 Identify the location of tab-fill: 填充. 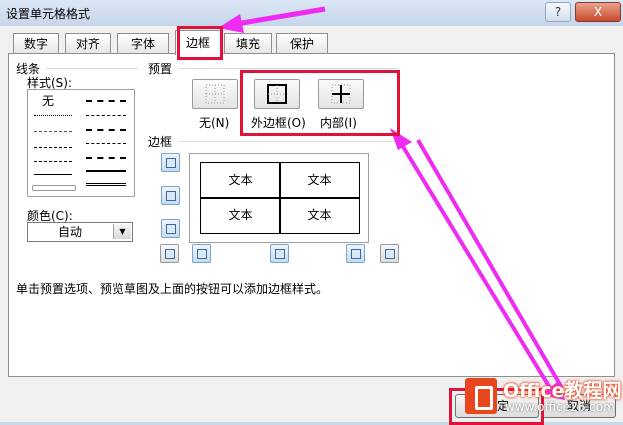
(248, 43).